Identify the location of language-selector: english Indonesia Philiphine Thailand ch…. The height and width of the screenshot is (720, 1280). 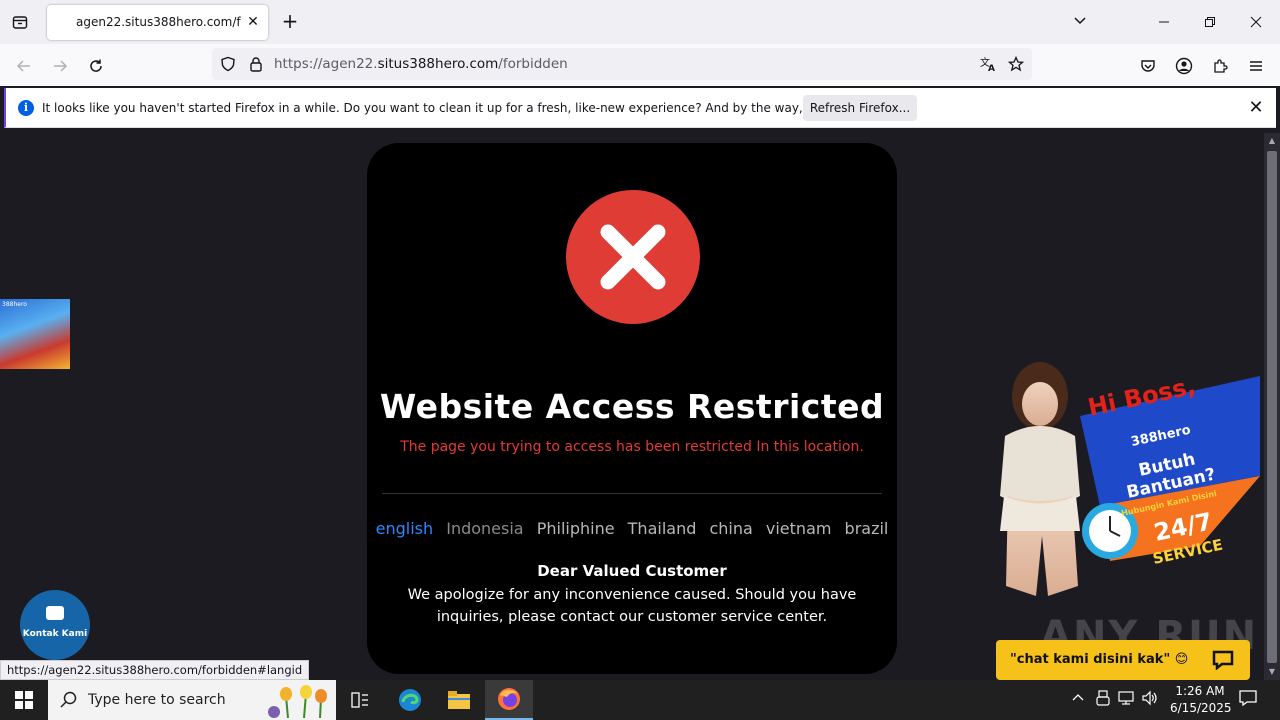
(632, 528).